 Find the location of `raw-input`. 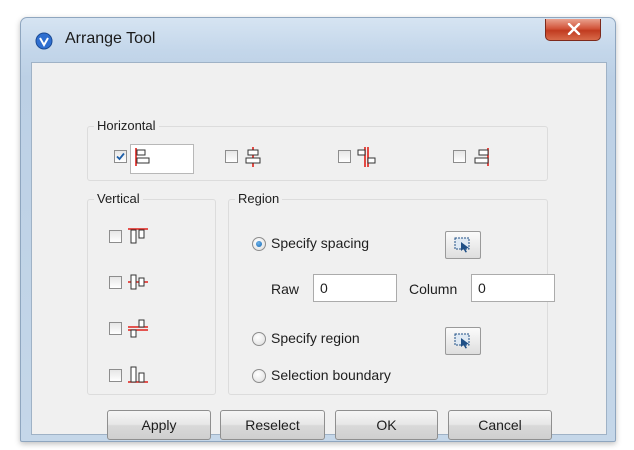

raw-input is located at coordinates (355, 288).